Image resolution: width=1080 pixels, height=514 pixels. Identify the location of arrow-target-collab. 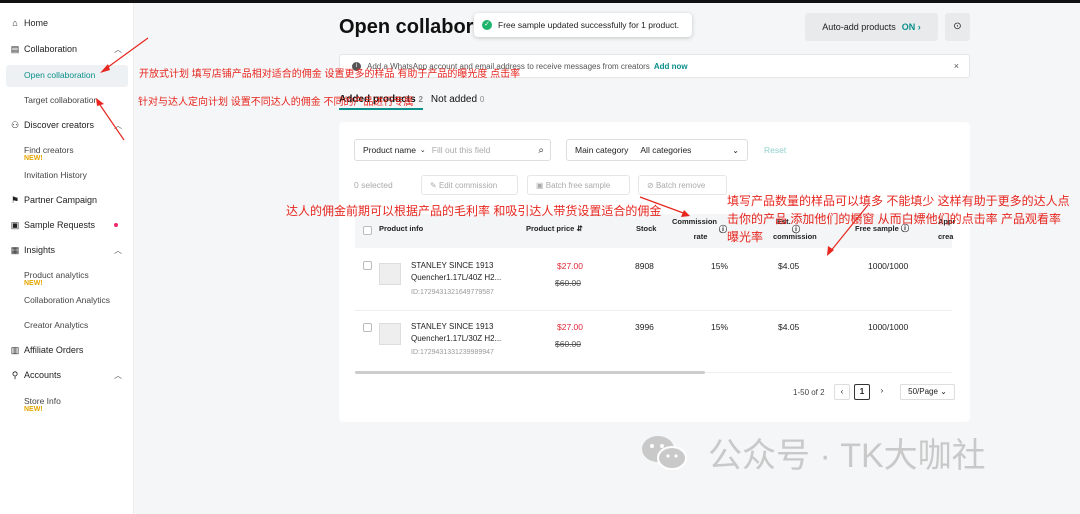
(111, 121).